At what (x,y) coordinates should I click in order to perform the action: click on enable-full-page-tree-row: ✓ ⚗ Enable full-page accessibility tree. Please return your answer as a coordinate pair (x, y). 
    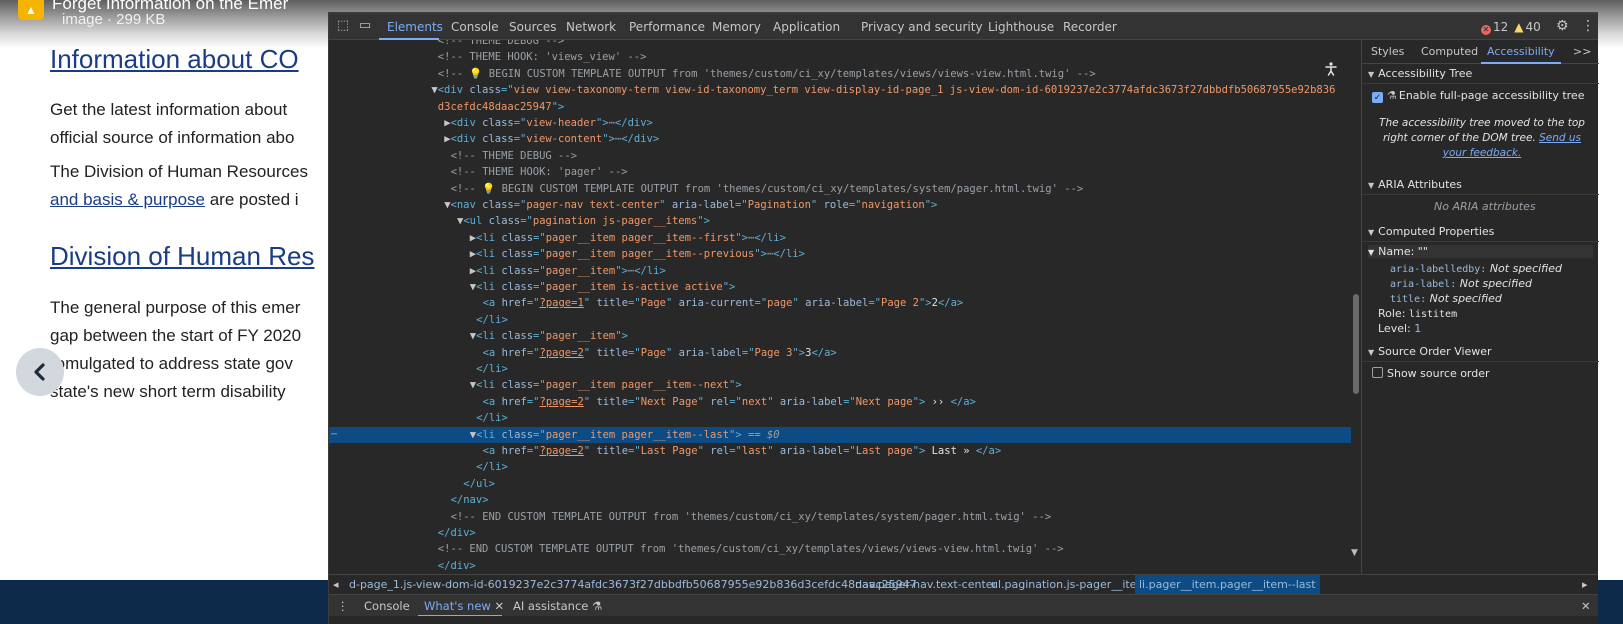
    Looking at the image, I should click on (1478, 96).